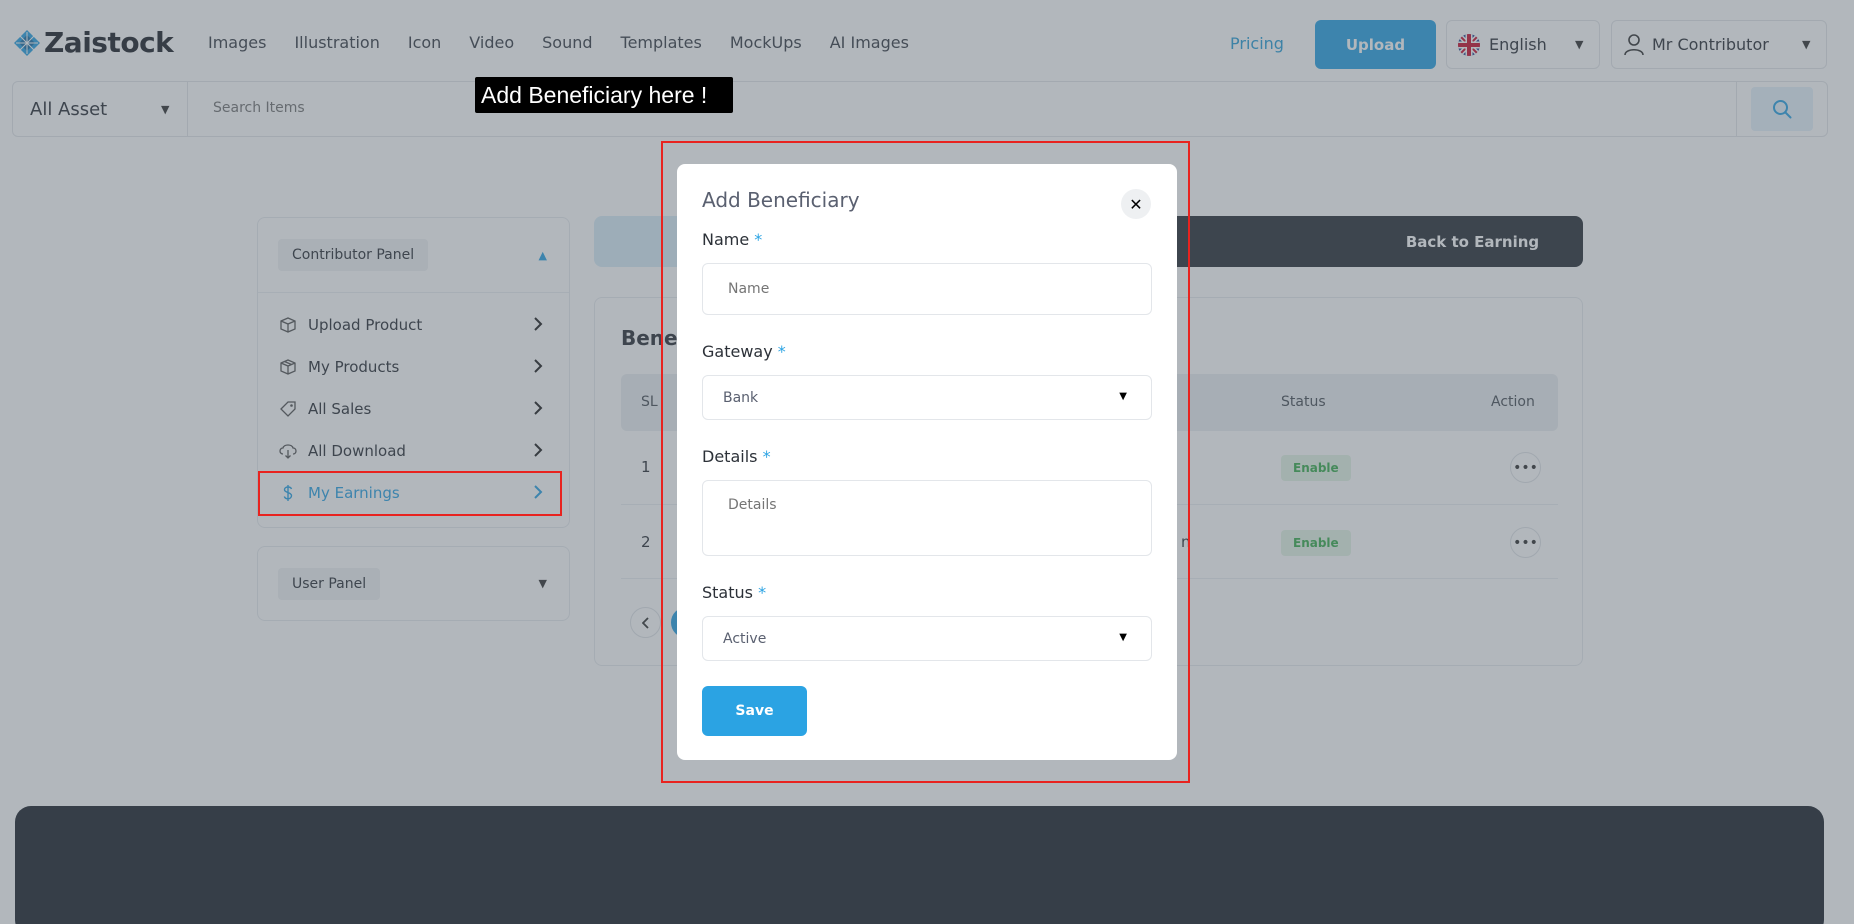 The image size is (1854, 924). I want to click on gateway-value: Bank, so click(741, 397).